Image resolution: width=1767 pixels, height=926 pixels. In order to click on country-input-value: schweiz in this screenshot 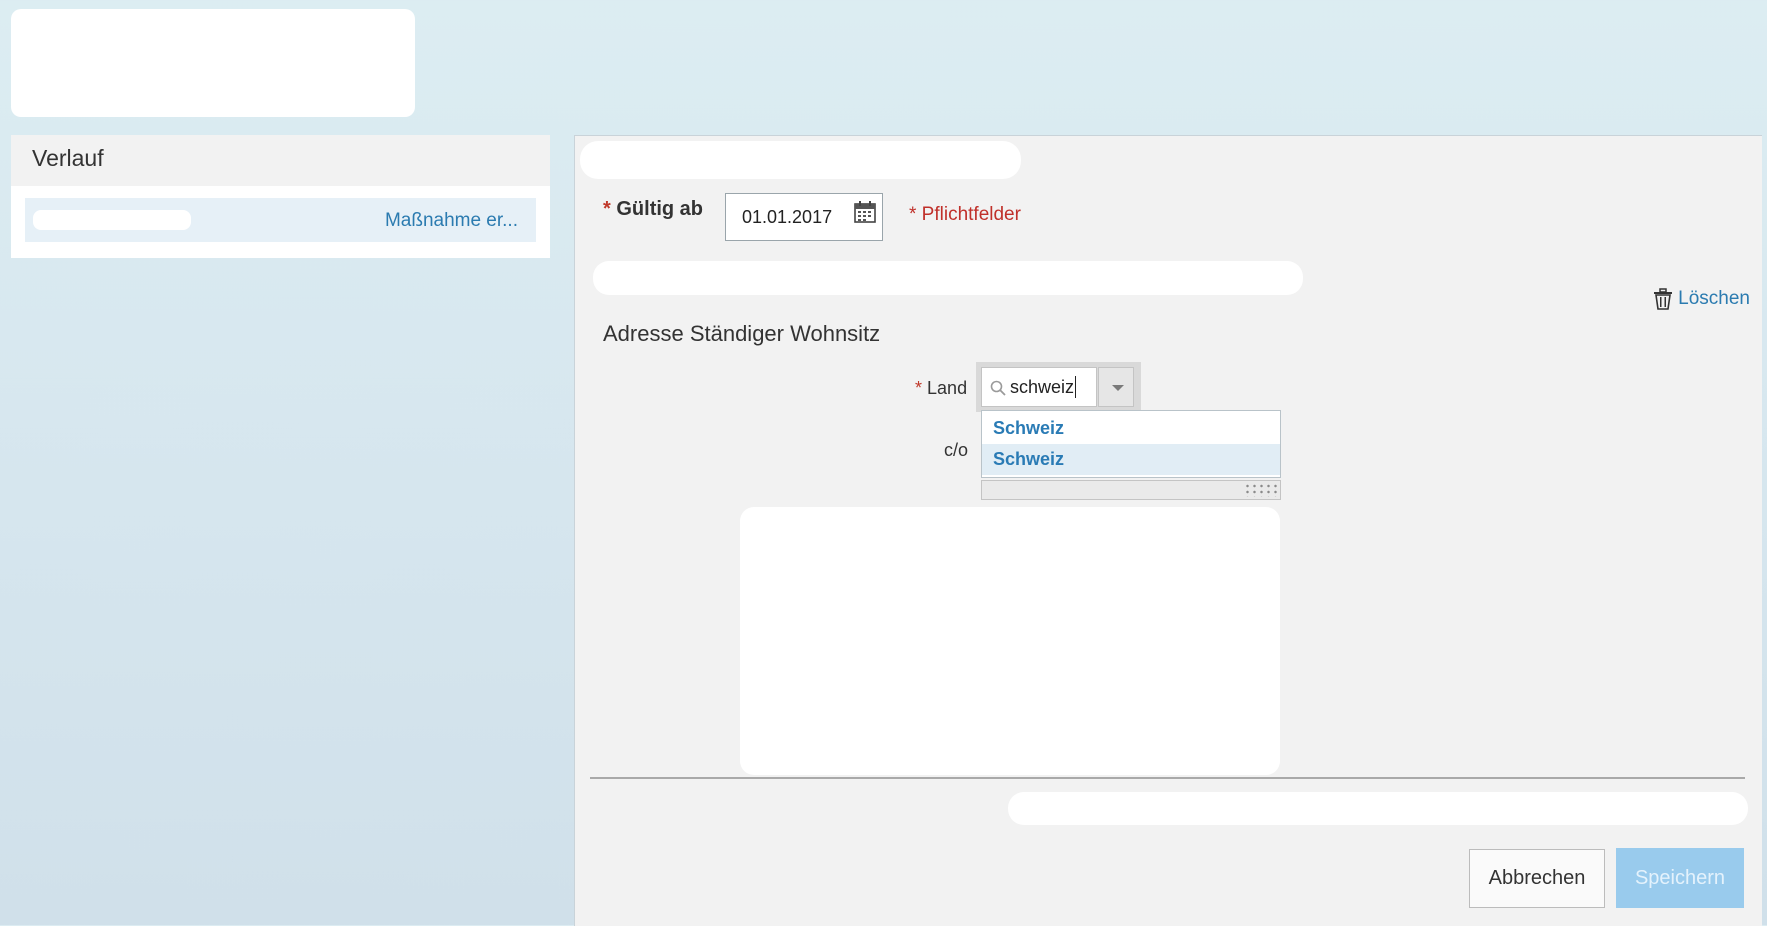, I will do `click(1042, 387)`.